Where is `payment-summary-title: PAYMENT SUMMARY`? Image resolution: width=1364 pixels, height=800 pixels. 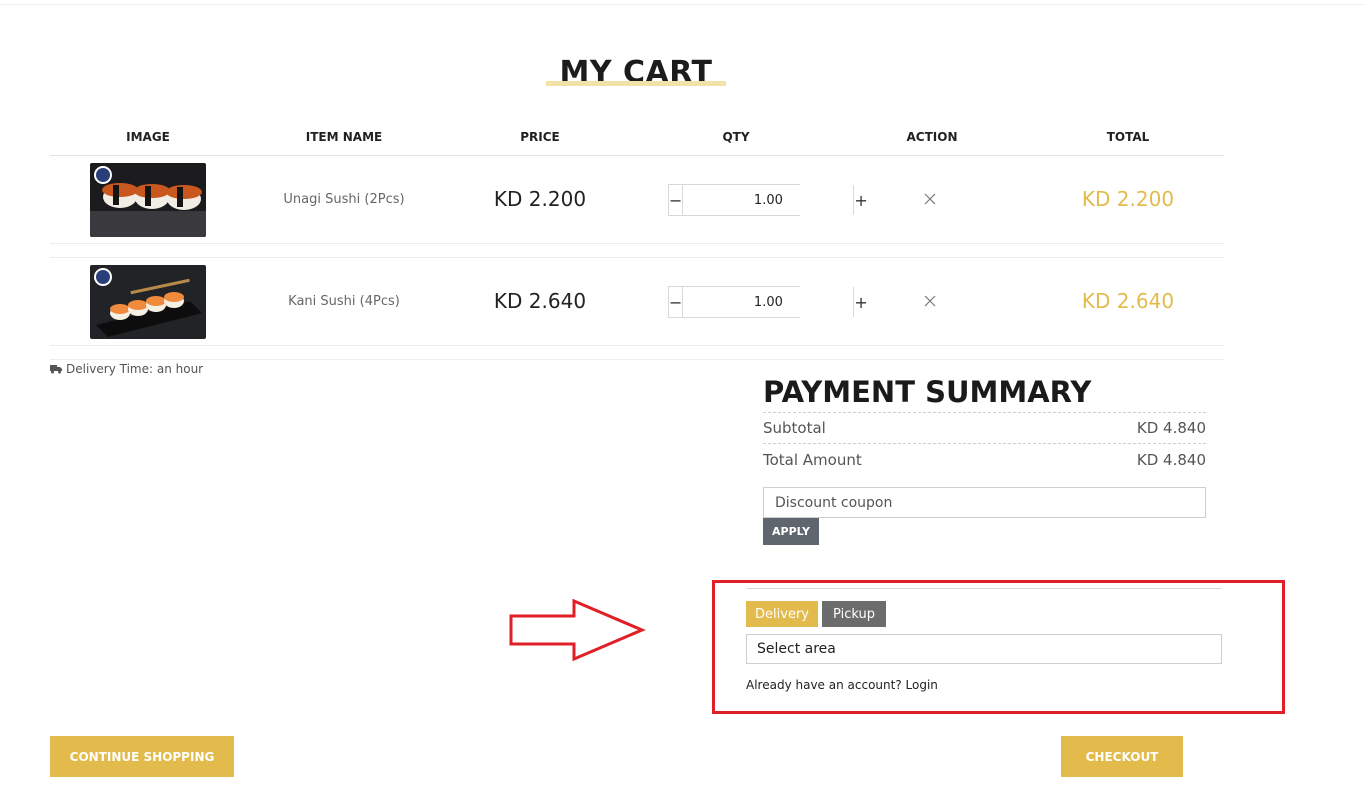 payment-summary-title: PAYMENT SUMMARY is located at coordinates (984, 393).